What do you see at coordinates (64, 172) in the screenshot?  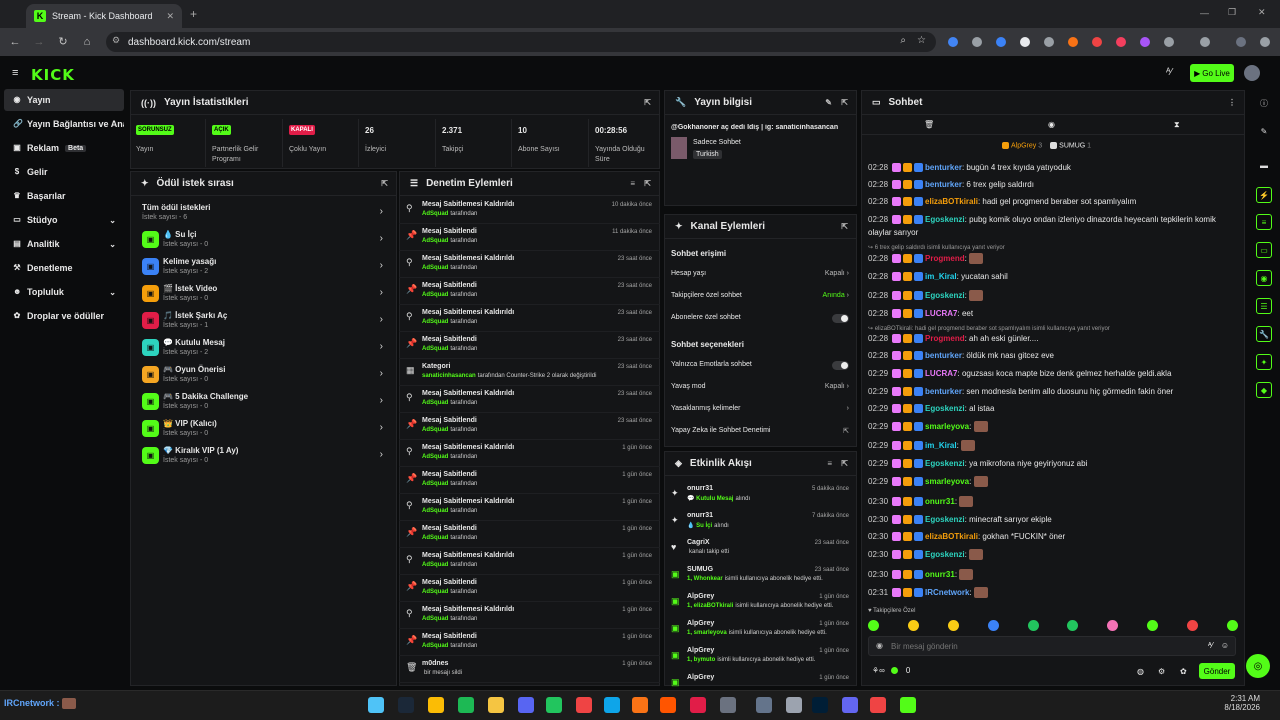 I see `sidebar-item-gelir: $ Gelir` at bounding box center [64, 172].